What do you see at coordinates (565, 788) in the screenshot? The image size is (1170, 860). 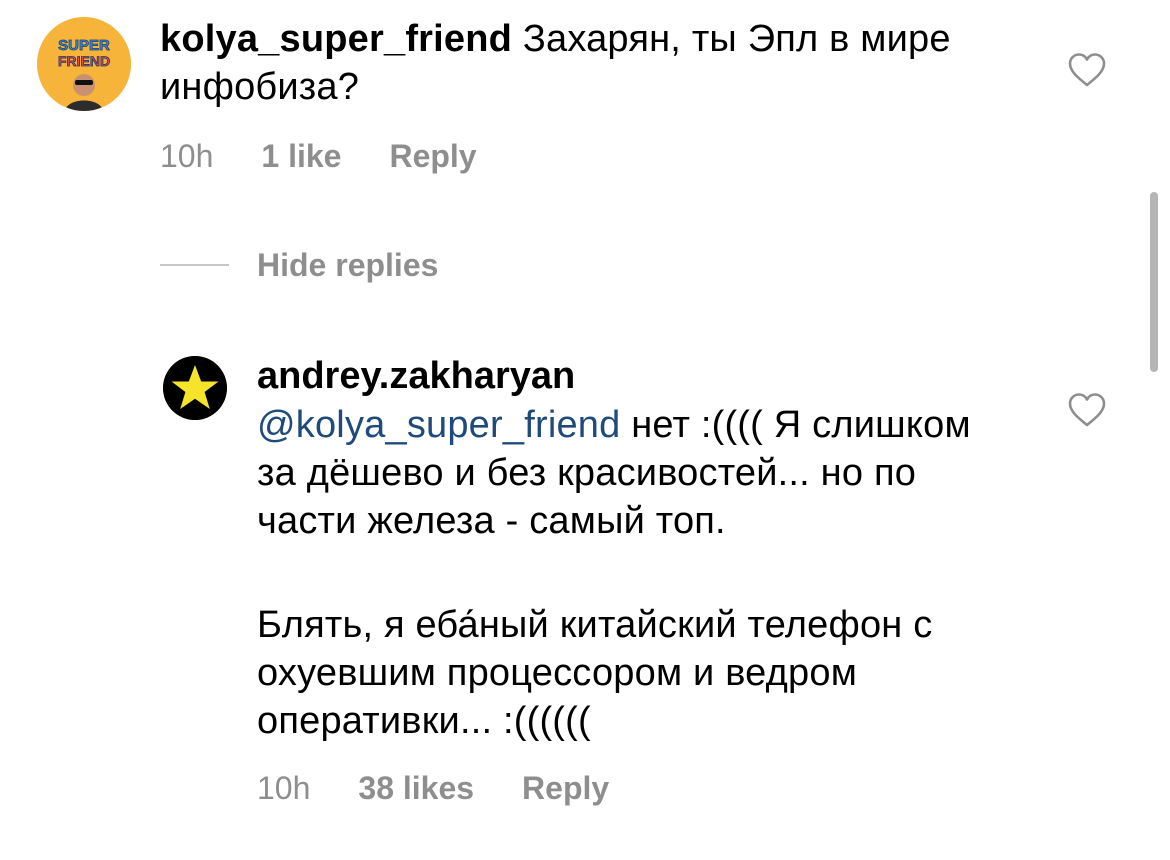 I see `comment-2-reply-button: Reply` at bounding box center [565, 788].